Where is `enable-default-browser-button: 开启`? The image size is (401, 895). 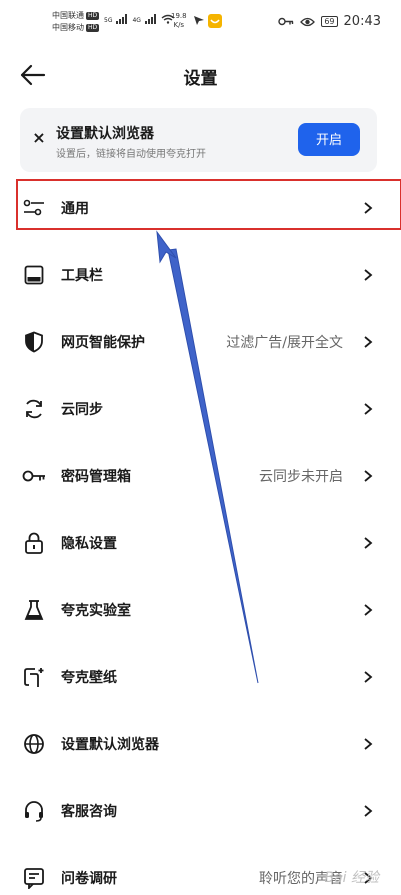
enable-default-browser-button: 开启 is located at coordinates (329, 139).